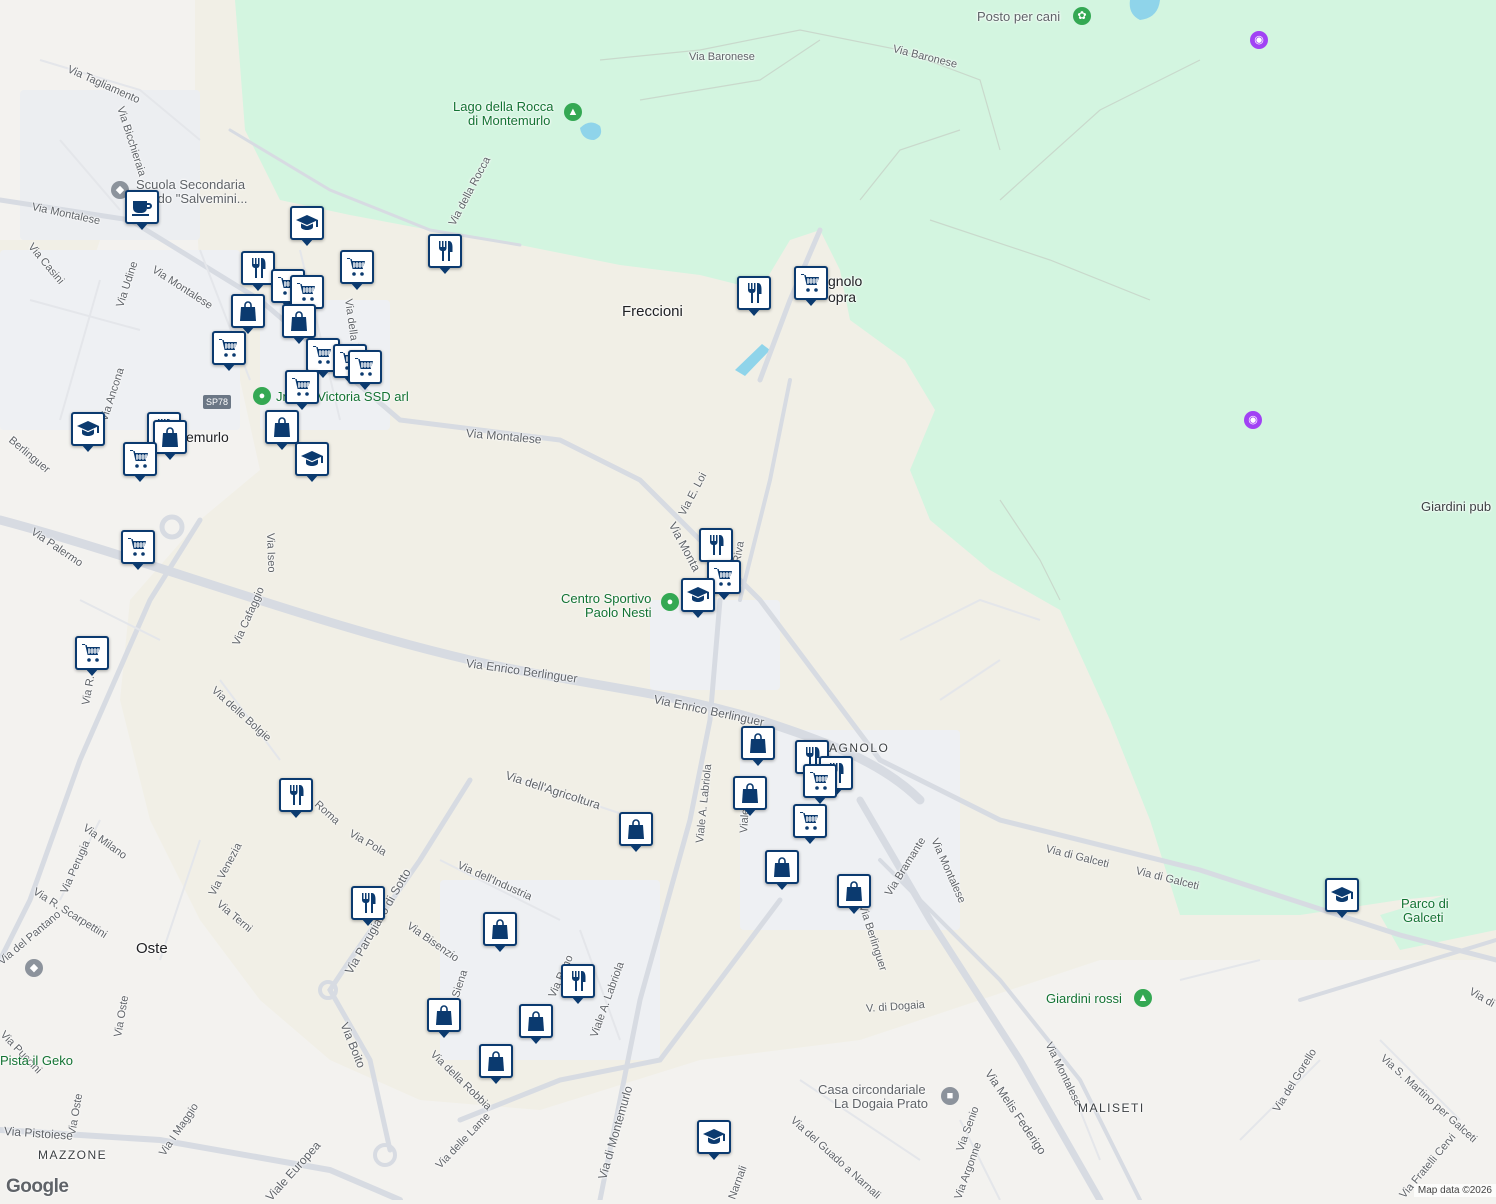 The height and width of the screenshot is (1204, 1496). I want to click on district-label: MAZZONE, so click(72, 1155).